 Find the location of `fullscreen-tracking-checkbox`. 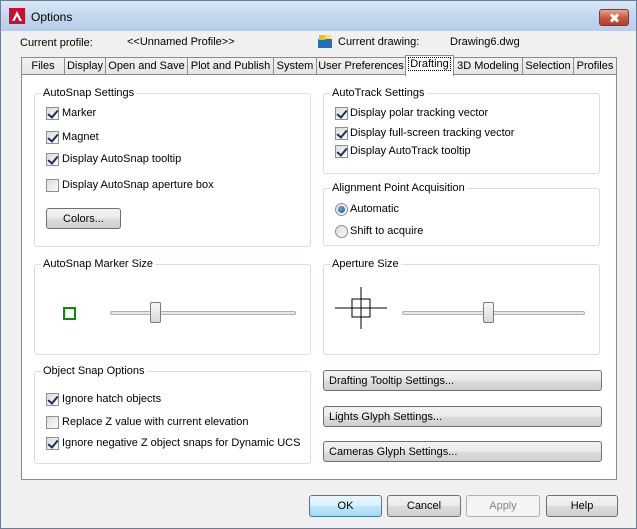

fullscreen-tracking-checkbox is located at coordinates (341, 133).